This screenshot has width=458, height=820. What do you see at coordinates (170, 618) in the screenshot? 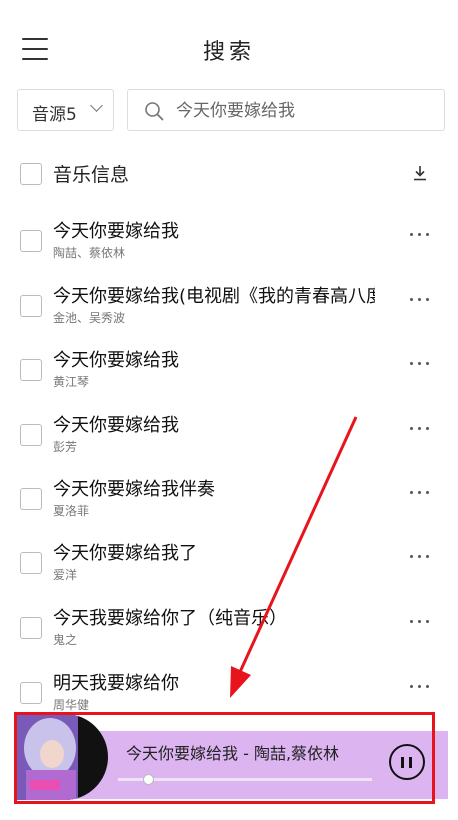
I see `song-title: 今天我要嫁给你了（纯音乐）` at bounding box center [170, 618].